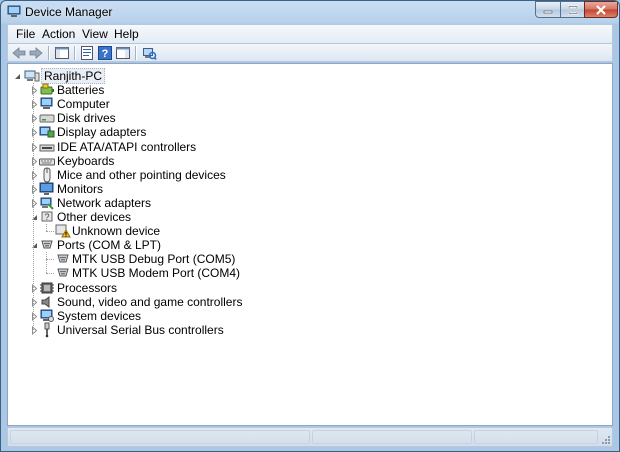 This screenshot has height=452, width=620. I want to click on unknown-device-warning-icon, so click(63, 231).